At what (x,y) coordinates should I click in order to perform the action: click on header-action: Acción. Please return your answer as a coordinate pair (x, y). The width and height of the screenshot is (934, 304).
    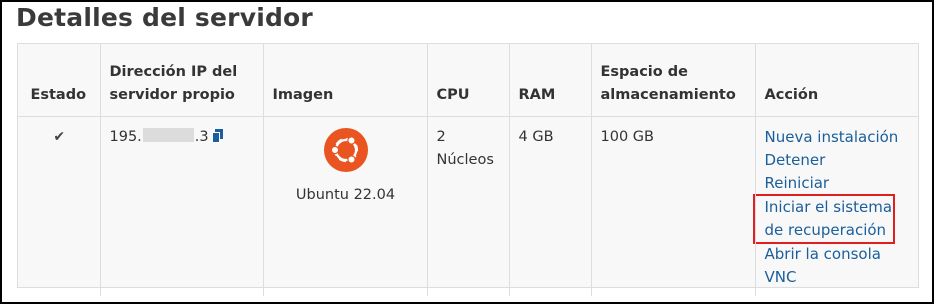
    Looking at the image, I should click on (836, 80).